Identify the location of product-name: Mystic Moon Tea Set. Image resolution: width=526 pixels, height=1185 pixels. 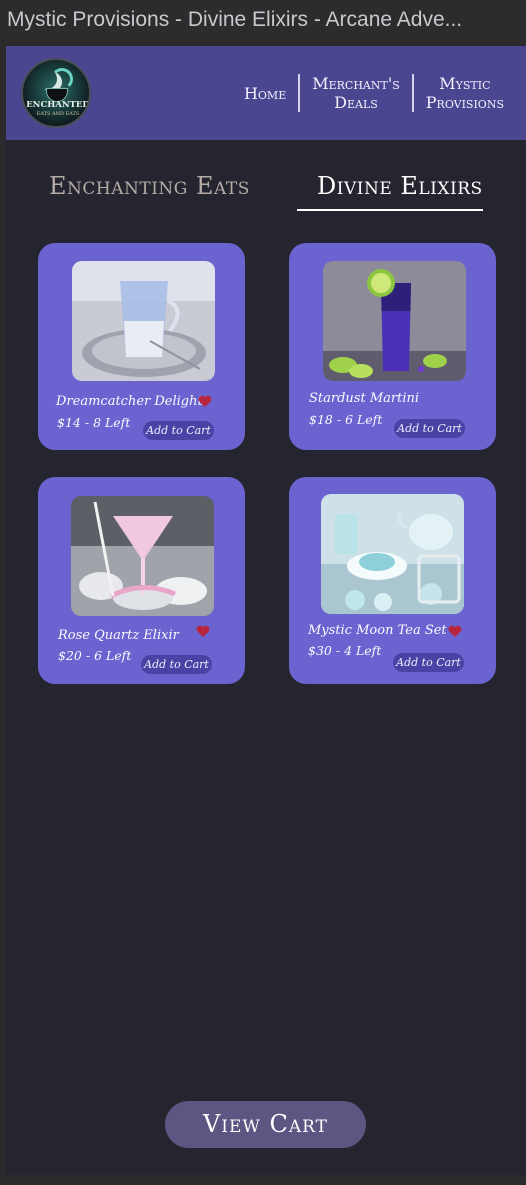
(377, 630).